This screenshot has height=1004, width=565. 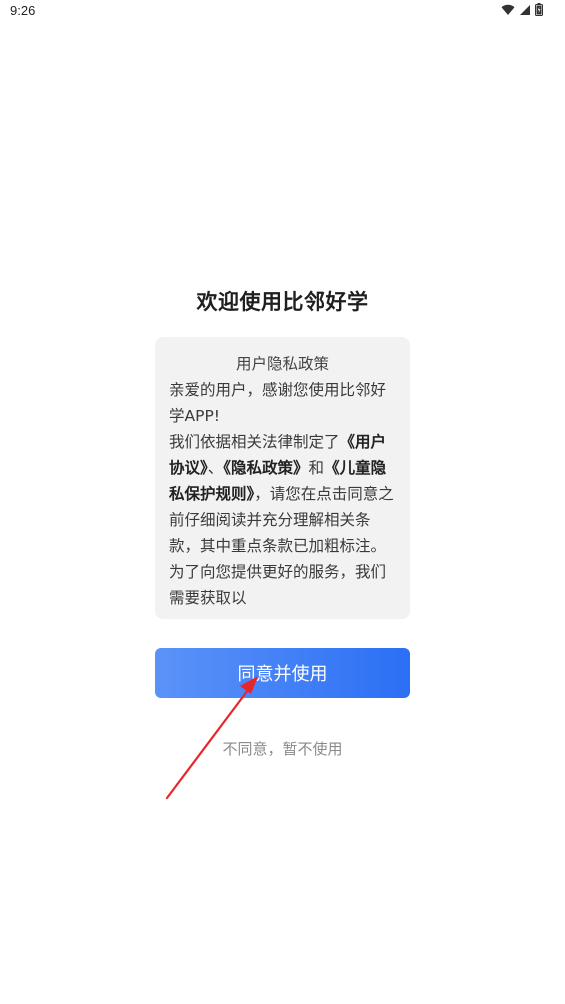 What do you see at coordinates (278, 403) in the screenshot?
I see `policy-greeting: 亲爱的用户，感谢您使用比邻好学APP!` at bounding box center [278, 403].